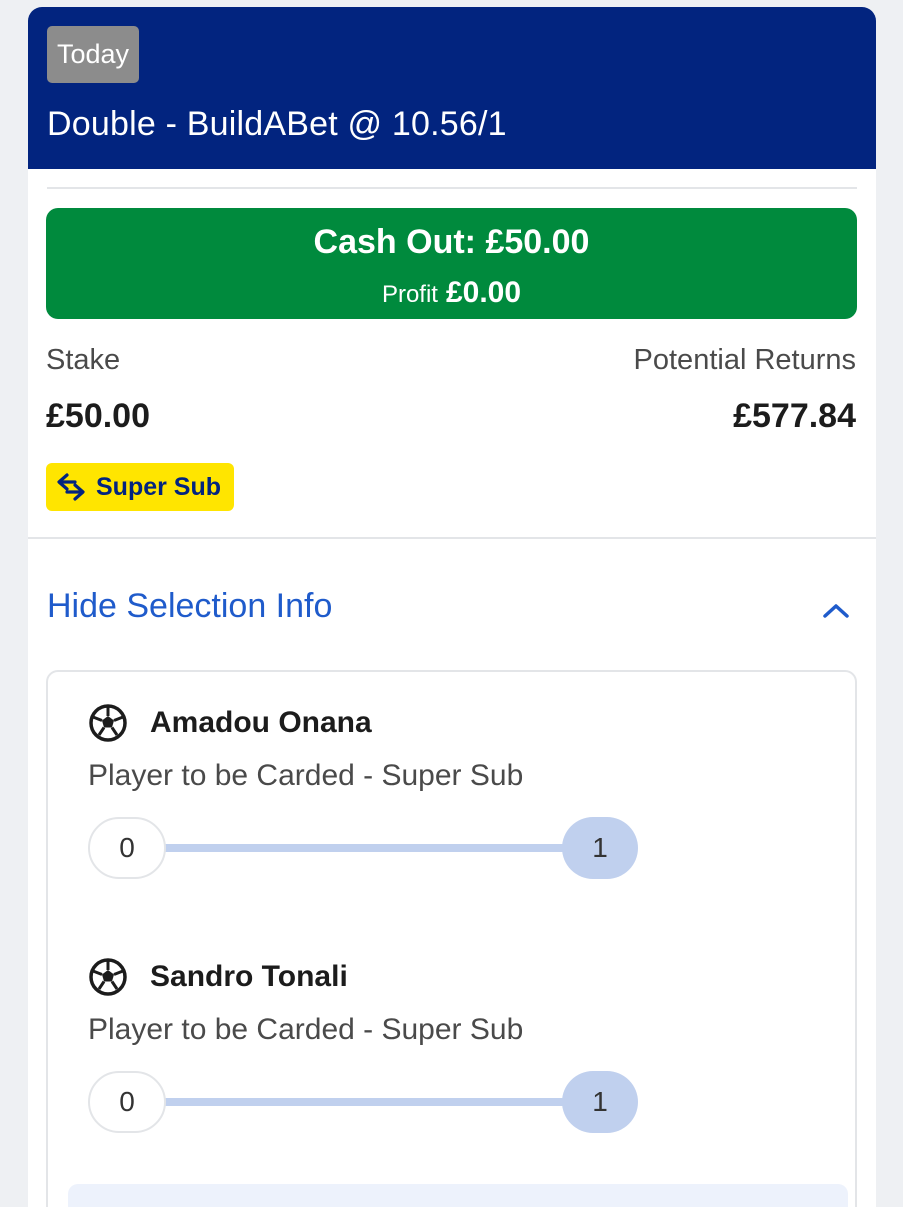  Describe the element at coordinates (483, 292) in the screenshot. I see `profit-value: £0.00` at that location.